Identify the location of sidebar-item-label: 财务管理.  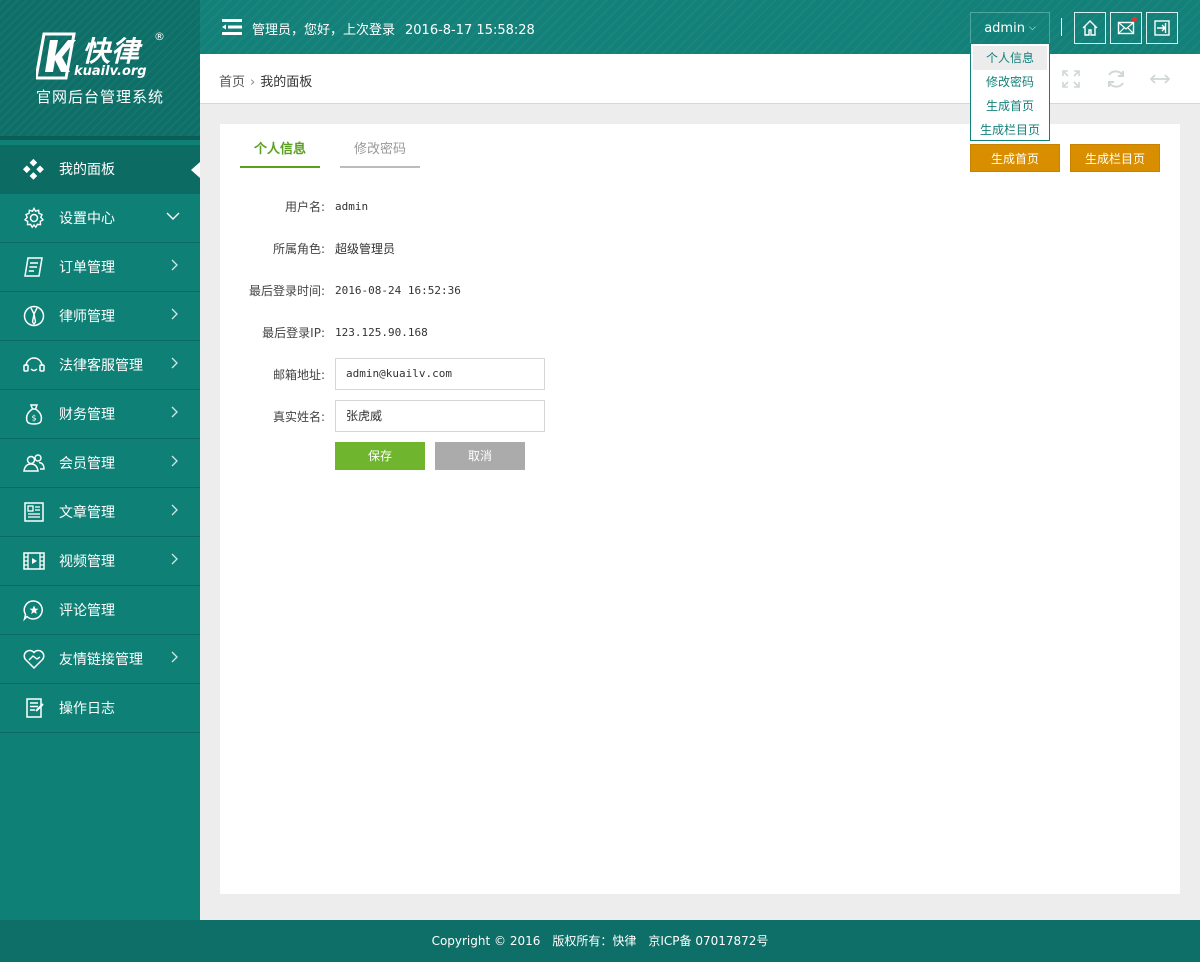
(87, 415).